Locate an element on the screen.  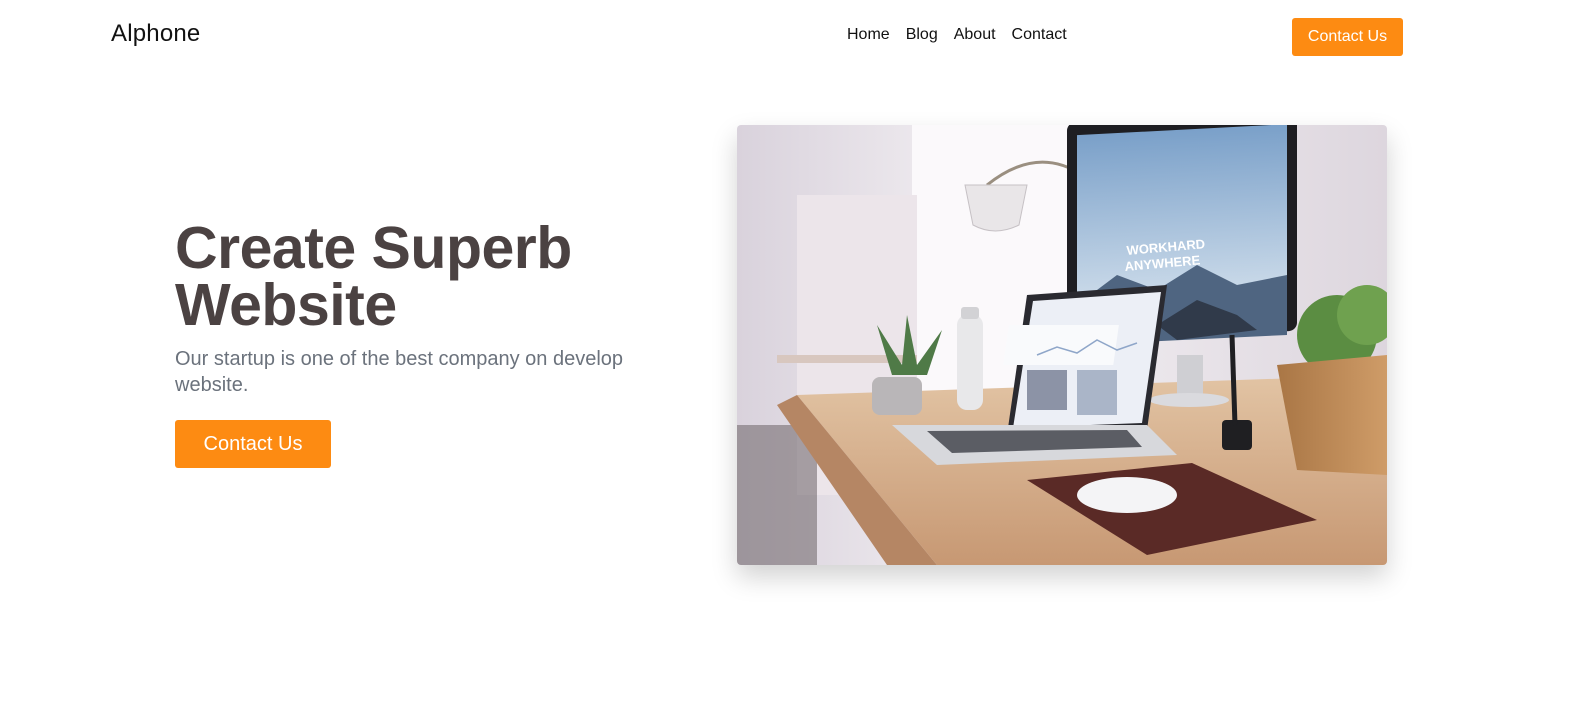
nav-link-contact: Contact is located at coordinates (1039, 34).